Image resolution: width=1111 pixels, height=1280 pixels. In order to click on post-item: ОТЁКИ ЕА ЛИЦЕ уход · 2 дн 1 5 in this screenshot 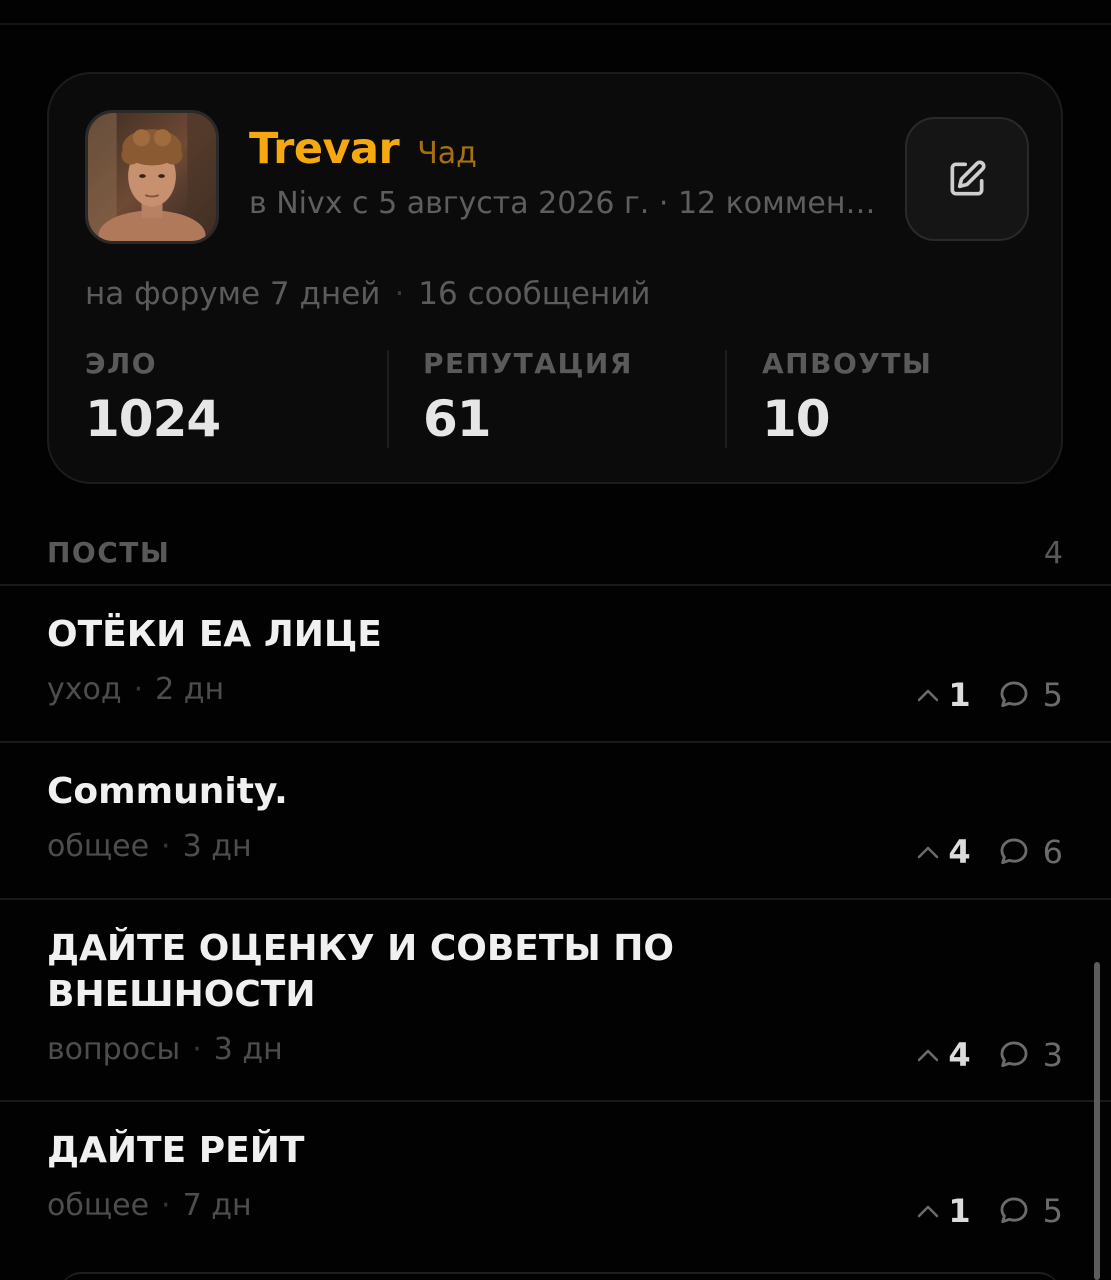, I will do `click(555, 665)`.